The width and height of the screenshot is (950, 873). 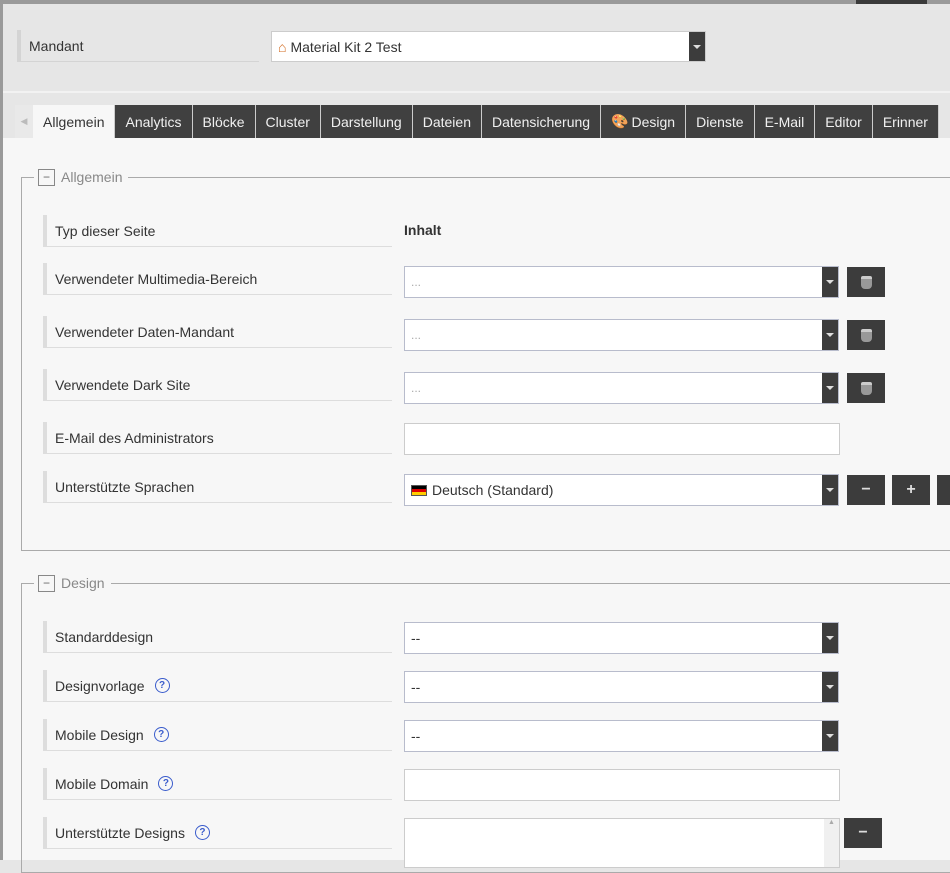 What do you see at coordinates (621, 736) in the screenshot?
I see `mobile-design-select: --` at bounding box center [621, 736].